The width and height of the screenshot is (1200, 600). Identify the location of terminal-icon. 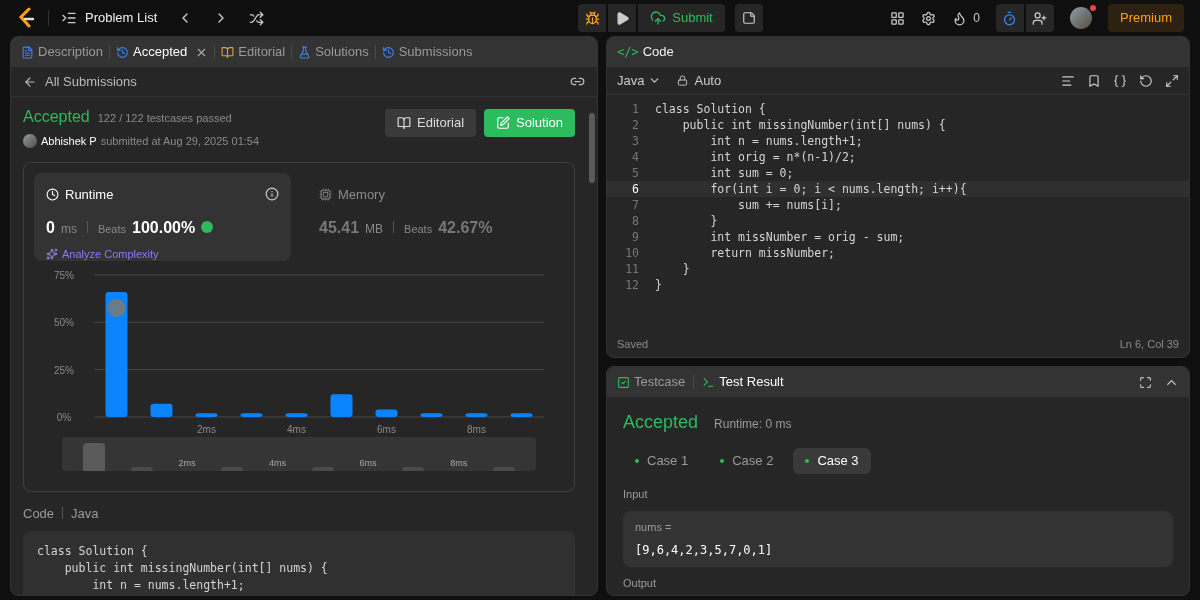
(709, 382).